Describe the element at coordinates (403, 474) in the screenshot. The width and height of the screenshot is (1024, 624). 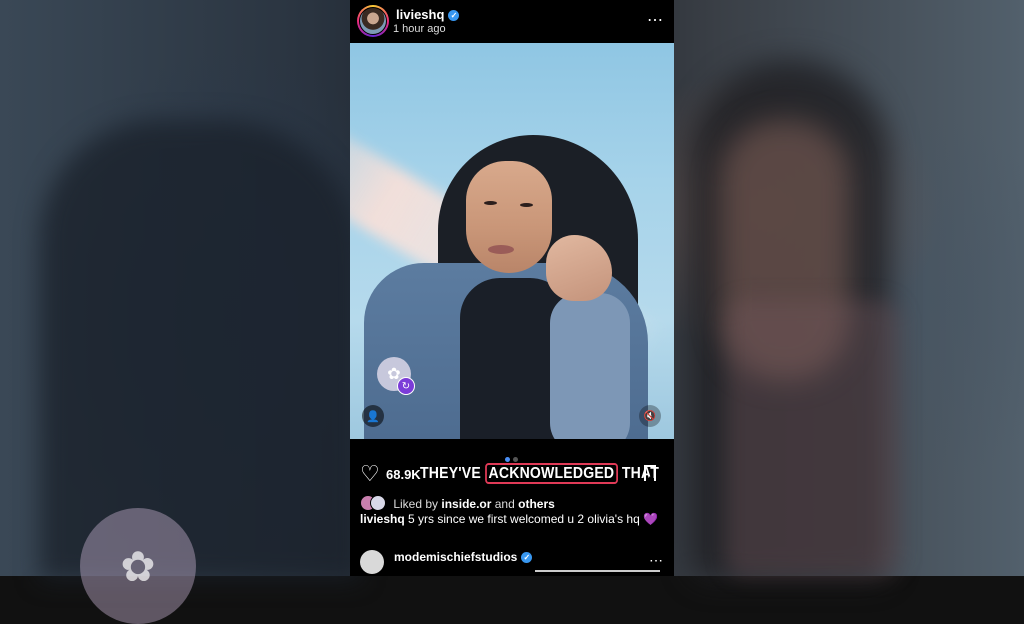
I see `like-count: 68.9K` at that location.